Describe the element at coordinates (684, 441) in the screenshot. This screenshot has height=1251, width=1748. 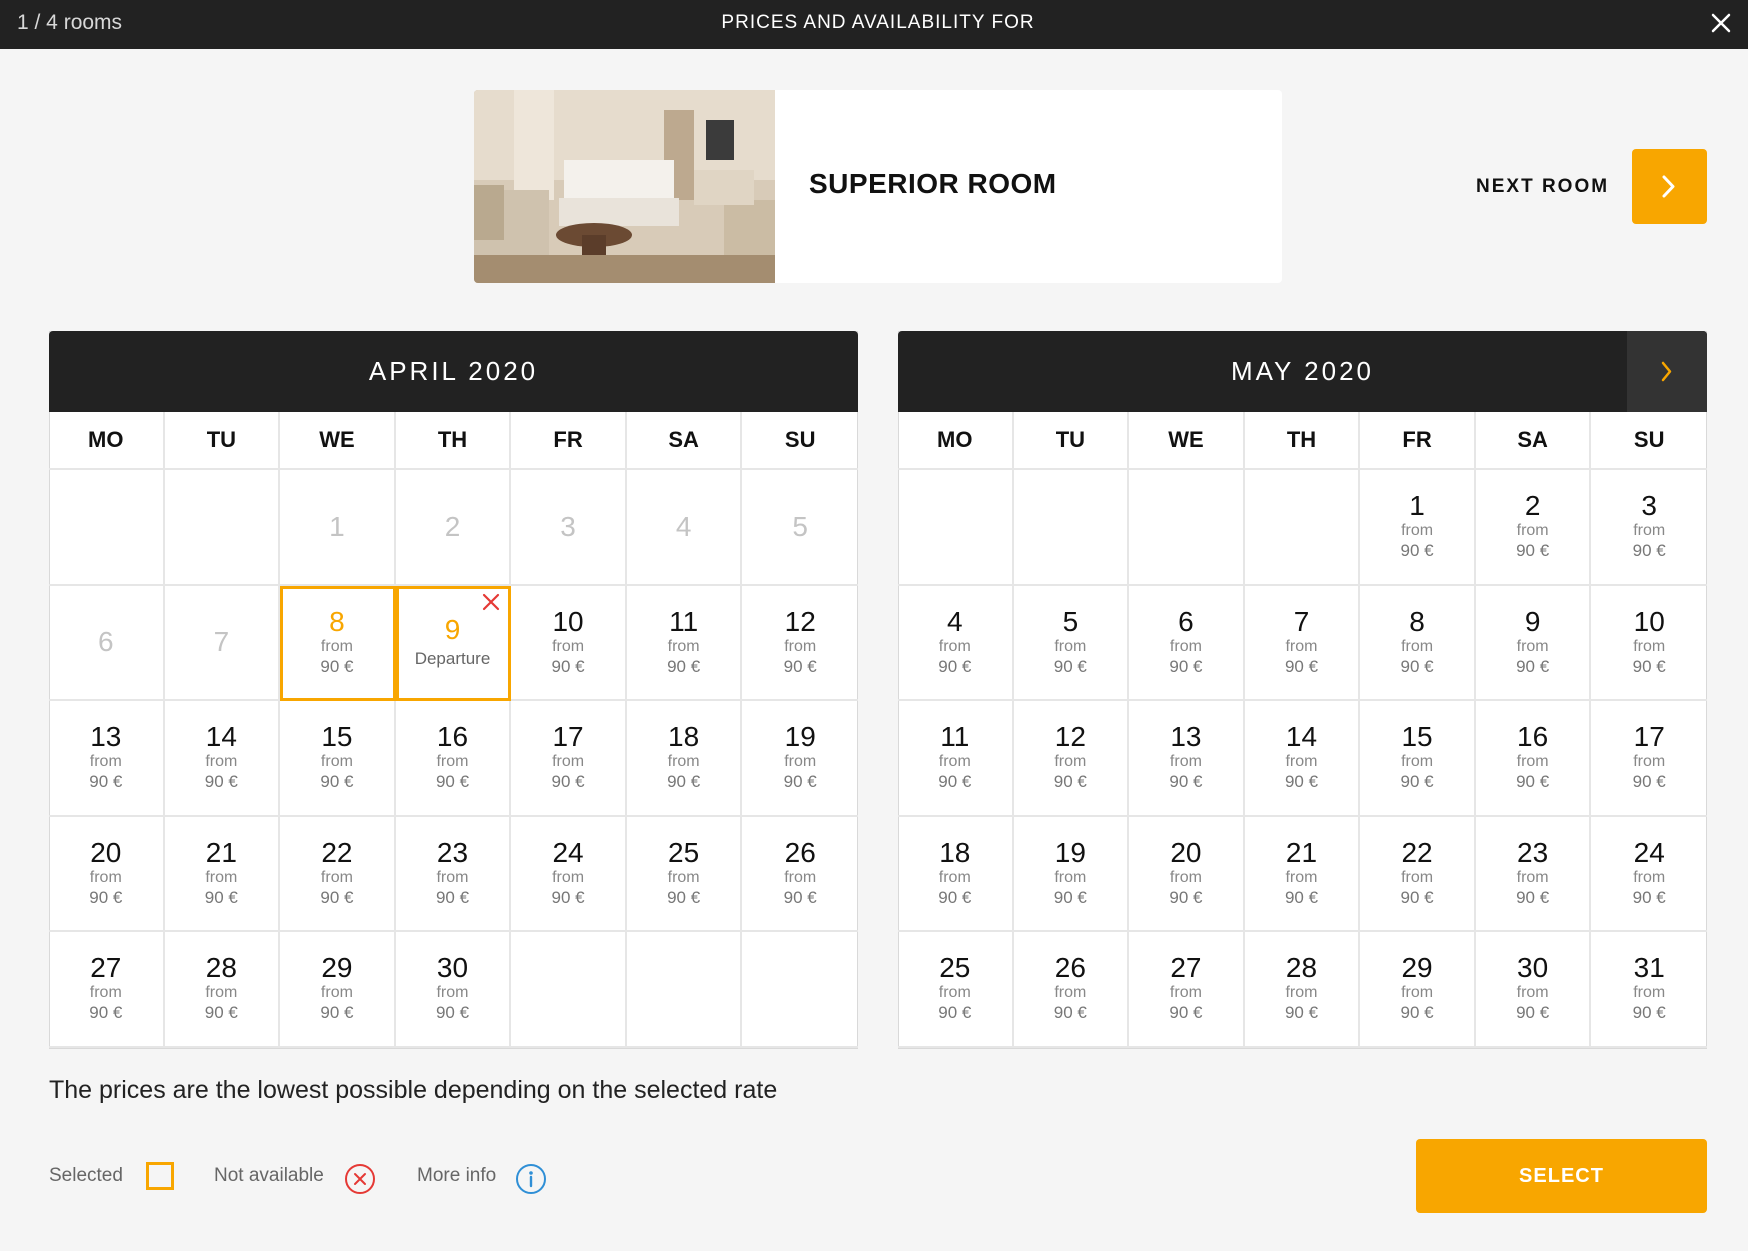
I see `weekday-header: SA` at that location.